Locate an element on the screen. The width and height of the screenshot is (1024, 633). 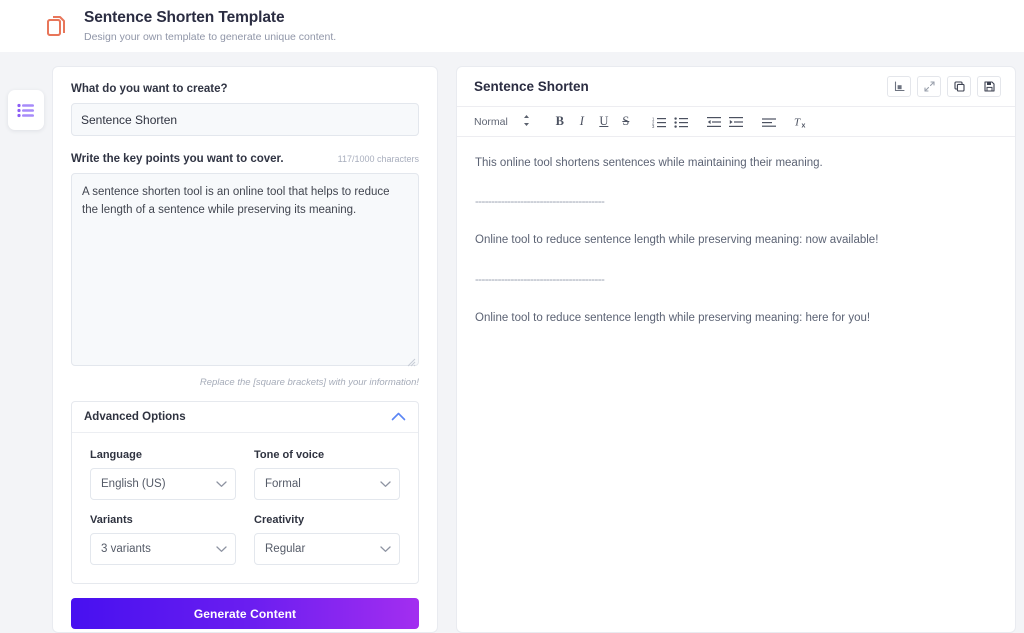
page-title: Sentence Shorten Template is located at coordinates (184, 17).